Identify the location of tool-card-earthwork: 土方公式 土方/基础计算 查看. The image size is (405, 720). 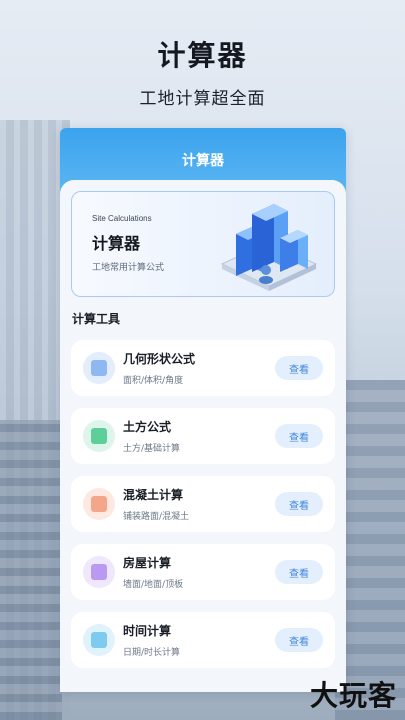
(203, 436).